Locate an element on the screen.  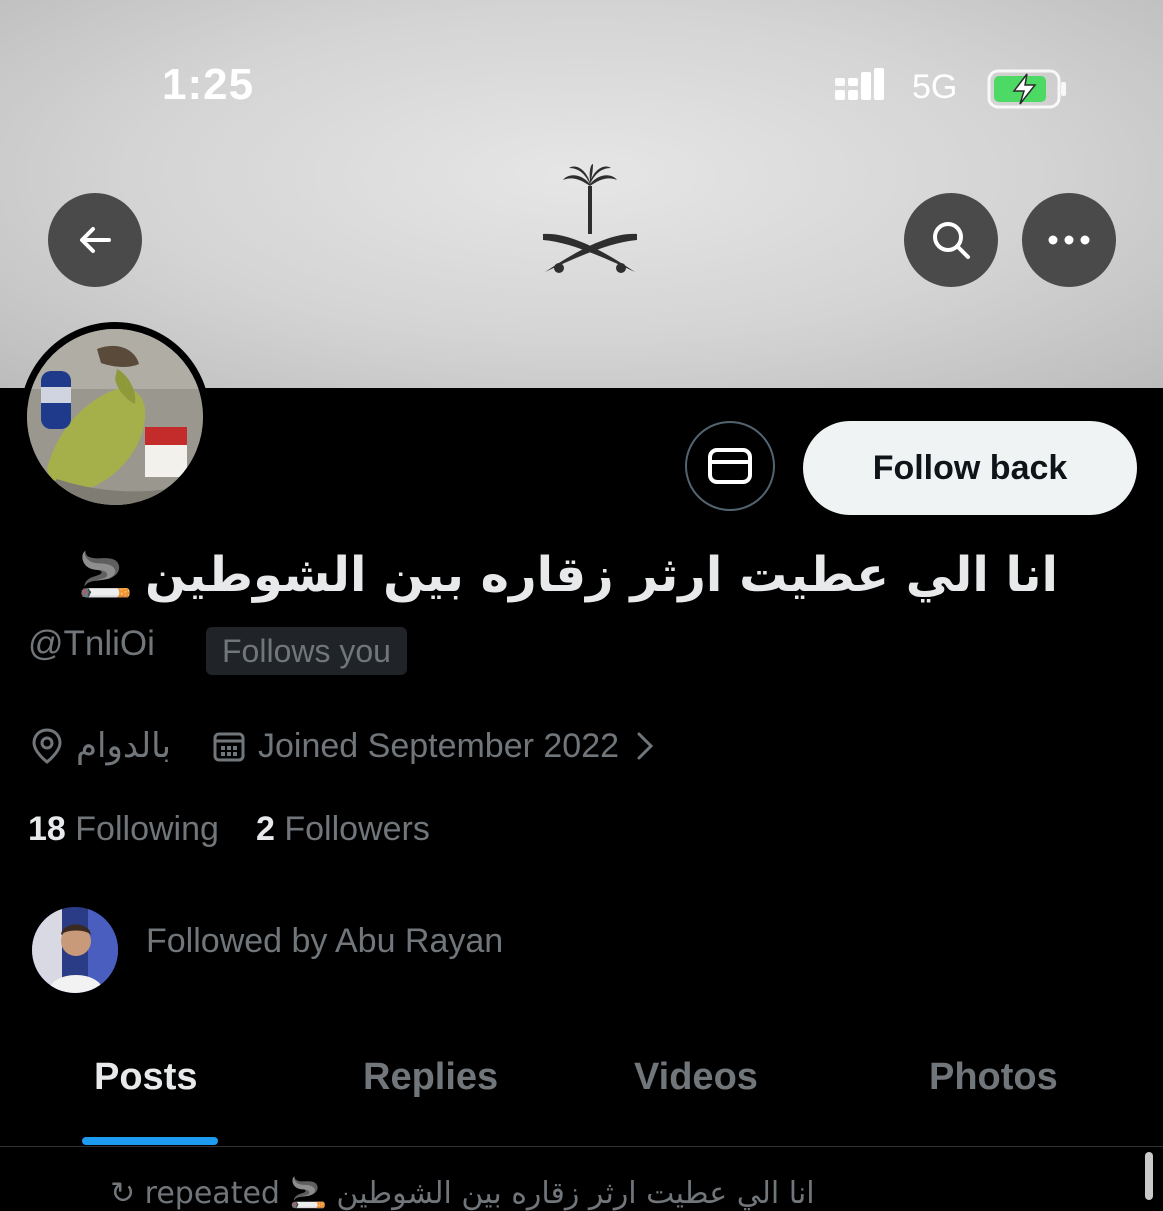
scrollbar is located at coordinates (1149, 1176).